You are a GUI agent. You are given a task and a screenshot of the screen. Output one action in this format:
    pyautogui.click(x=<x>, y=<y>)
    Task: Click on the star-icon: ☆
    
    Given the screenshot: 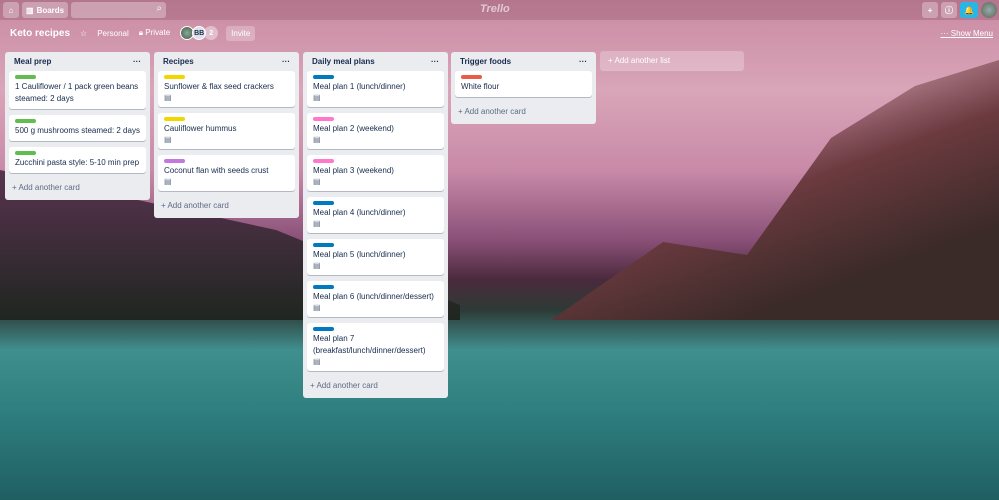 What is the action you would take?
    pyautogui.click(x=83, y=33)
    